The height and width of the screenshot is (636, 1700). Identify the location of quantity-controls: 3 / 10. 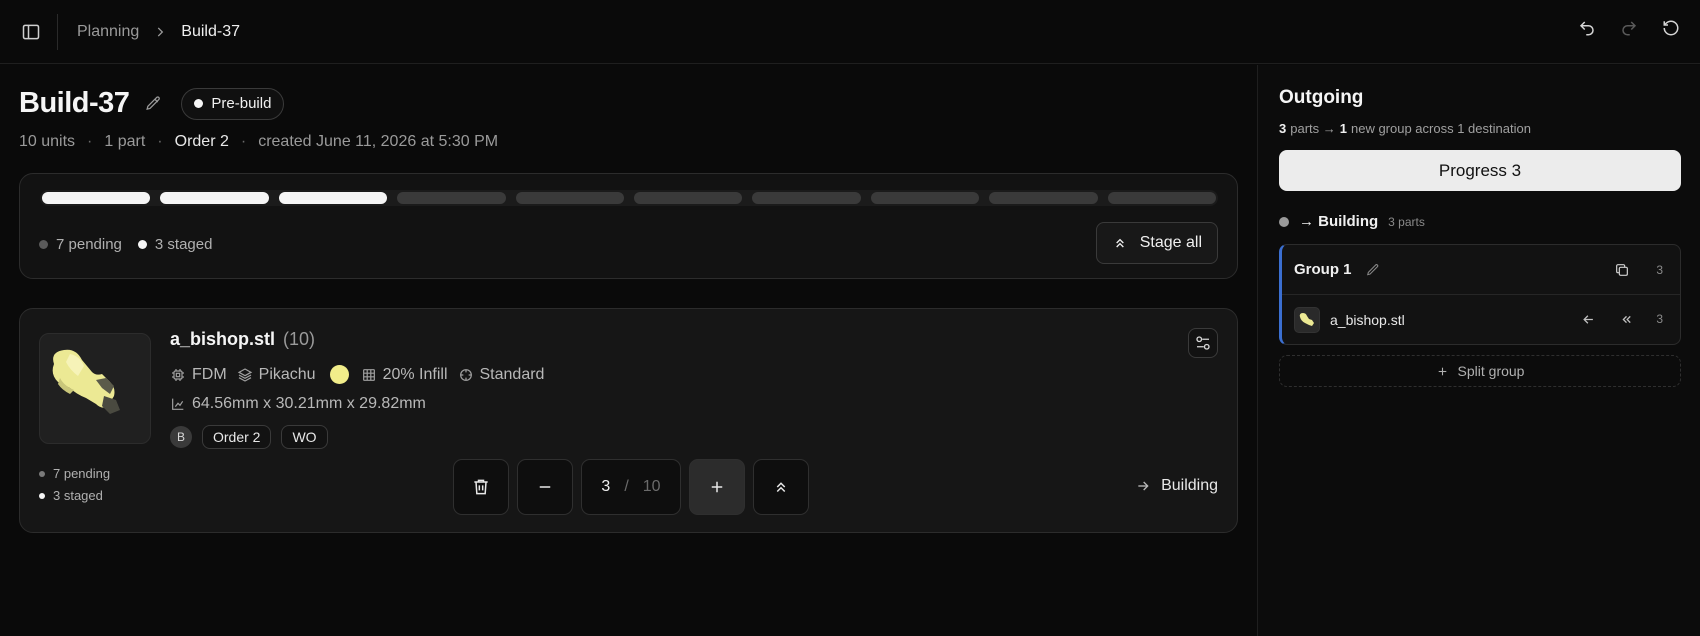
(631, 487).